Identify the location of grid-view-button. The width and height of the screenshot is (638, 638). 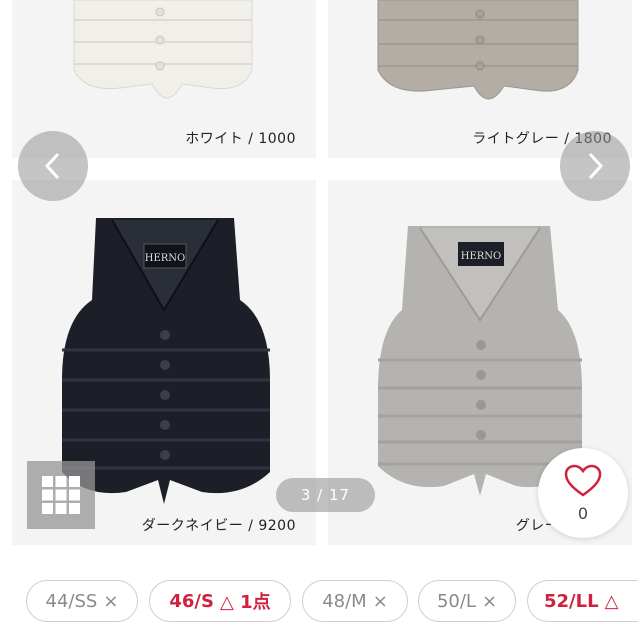
(61, 495).